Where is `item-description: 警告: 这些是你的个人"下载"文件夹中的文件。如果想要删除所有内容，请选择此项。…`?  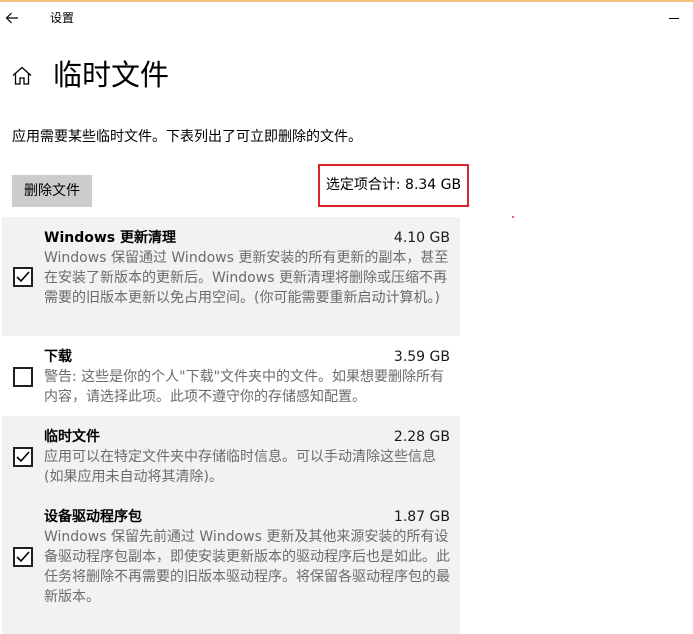
item-description: 警告: 这些是你的个人"下载"文件夹中的文件。如果想要删除所有内容，请选择此项。… is located at coordinates (244, 387).